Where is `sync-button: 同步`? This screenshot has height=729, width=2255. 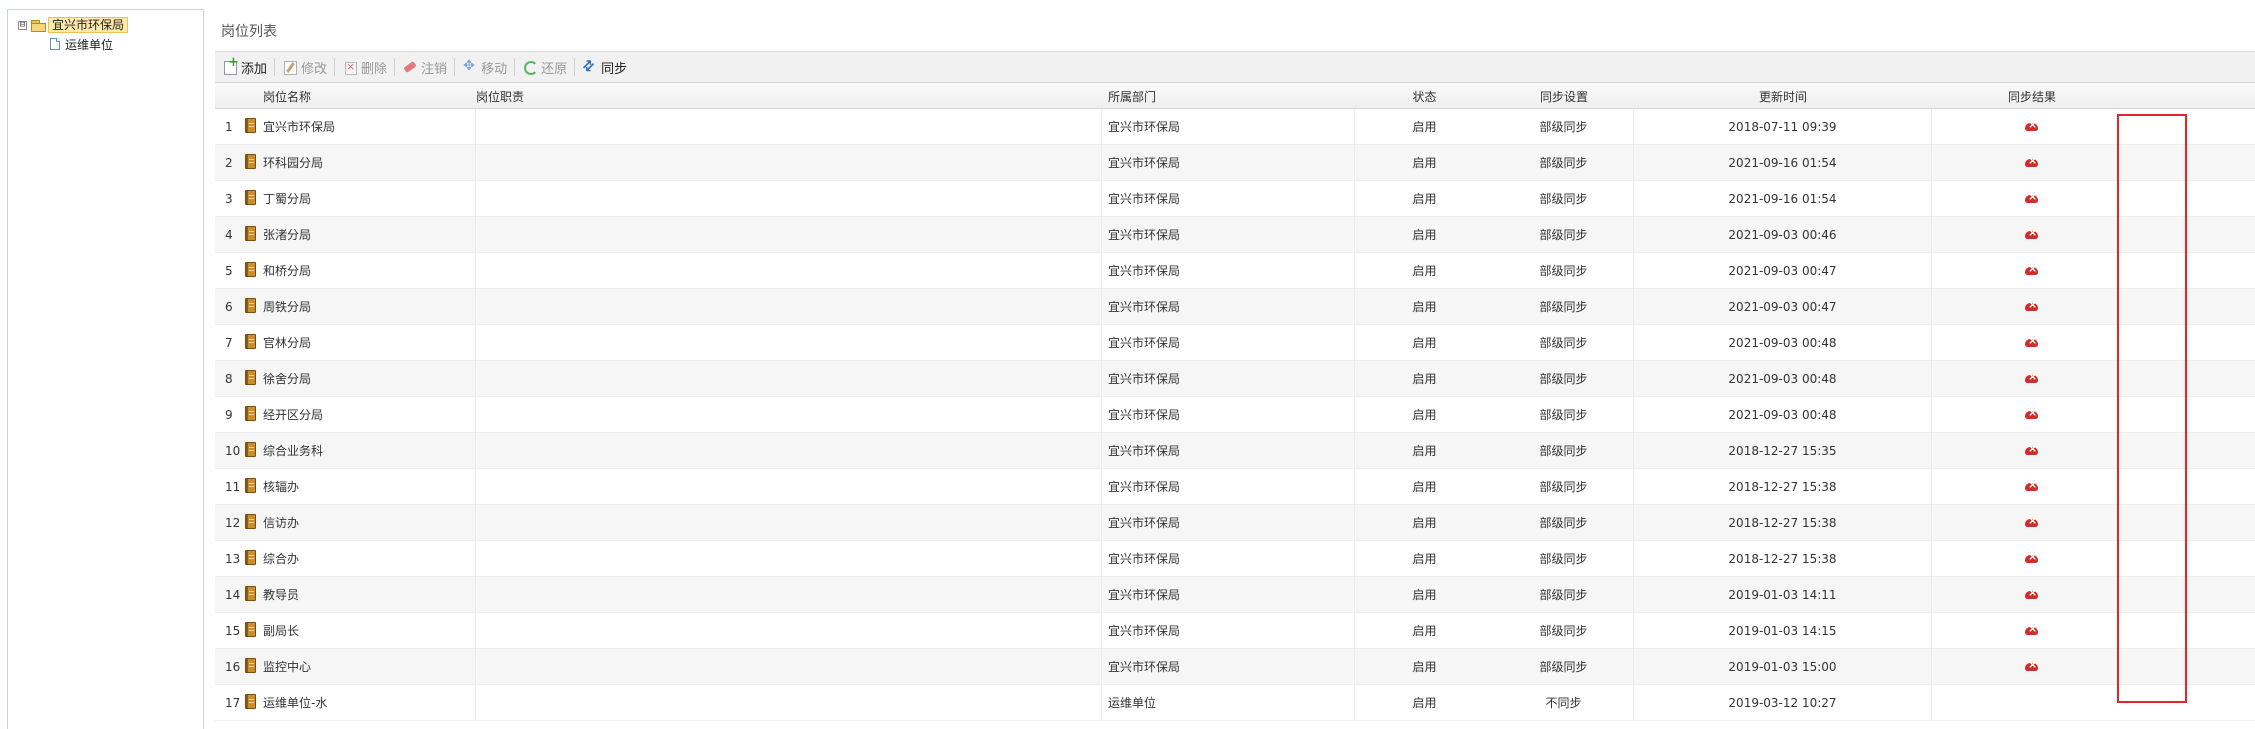 sync-button: 同步 is located at coordinates (604, 67).